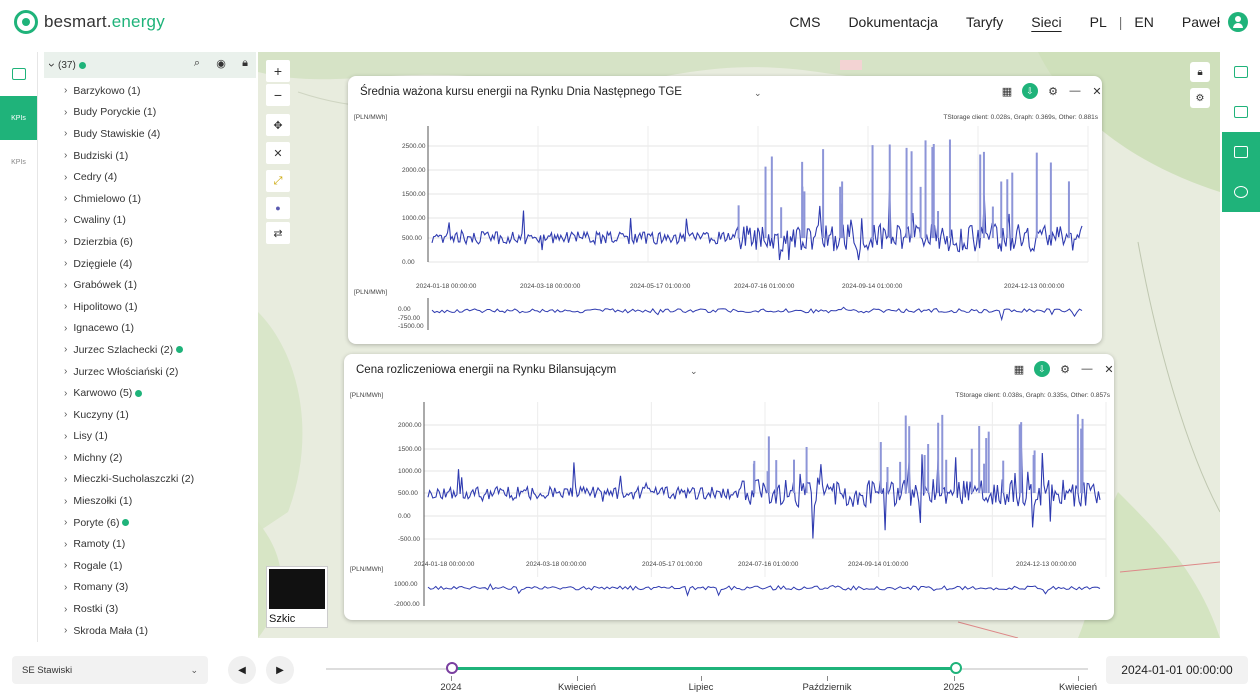  I want to click on tree-item: › Mieszołki (1), so click(160, 501).